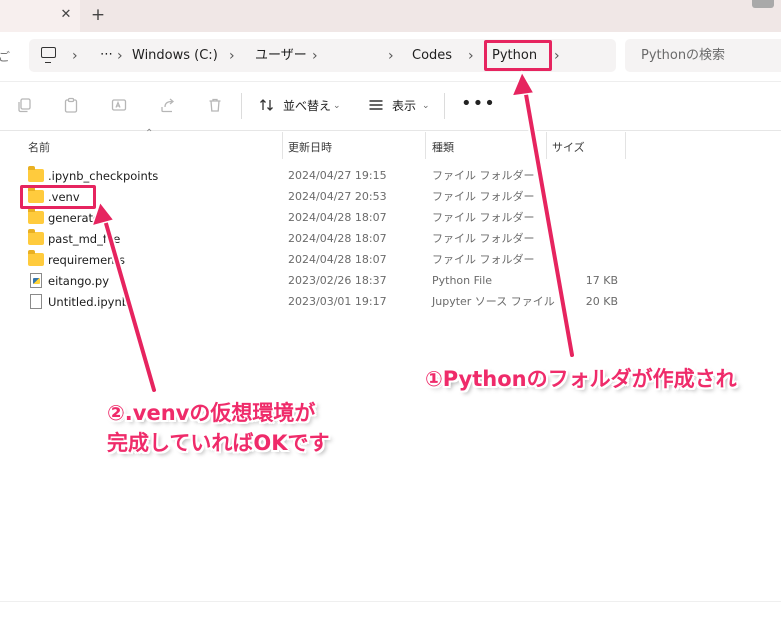 This screenshot has width=781, height=628. I want to click on file-row: requirements 2024/04/28 18:07 ファイル フォルダー, so click(329, 260).